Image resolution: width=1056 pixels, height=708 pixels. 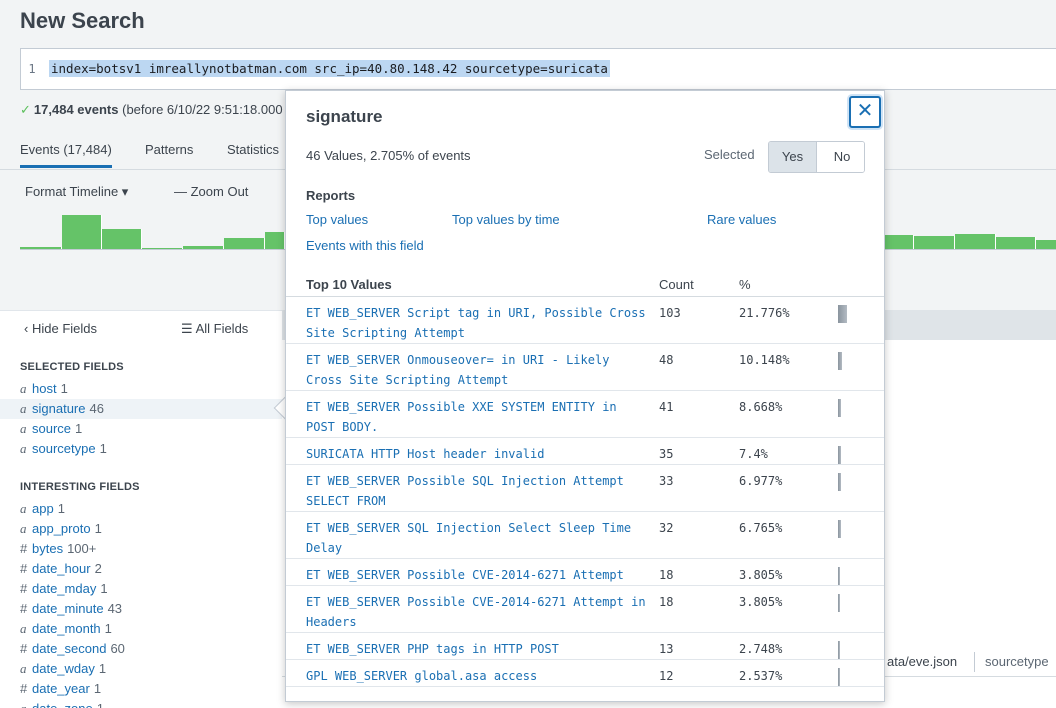 I want to click on field-item-bytes: # bytes 100+, so click(x=141, y=549).